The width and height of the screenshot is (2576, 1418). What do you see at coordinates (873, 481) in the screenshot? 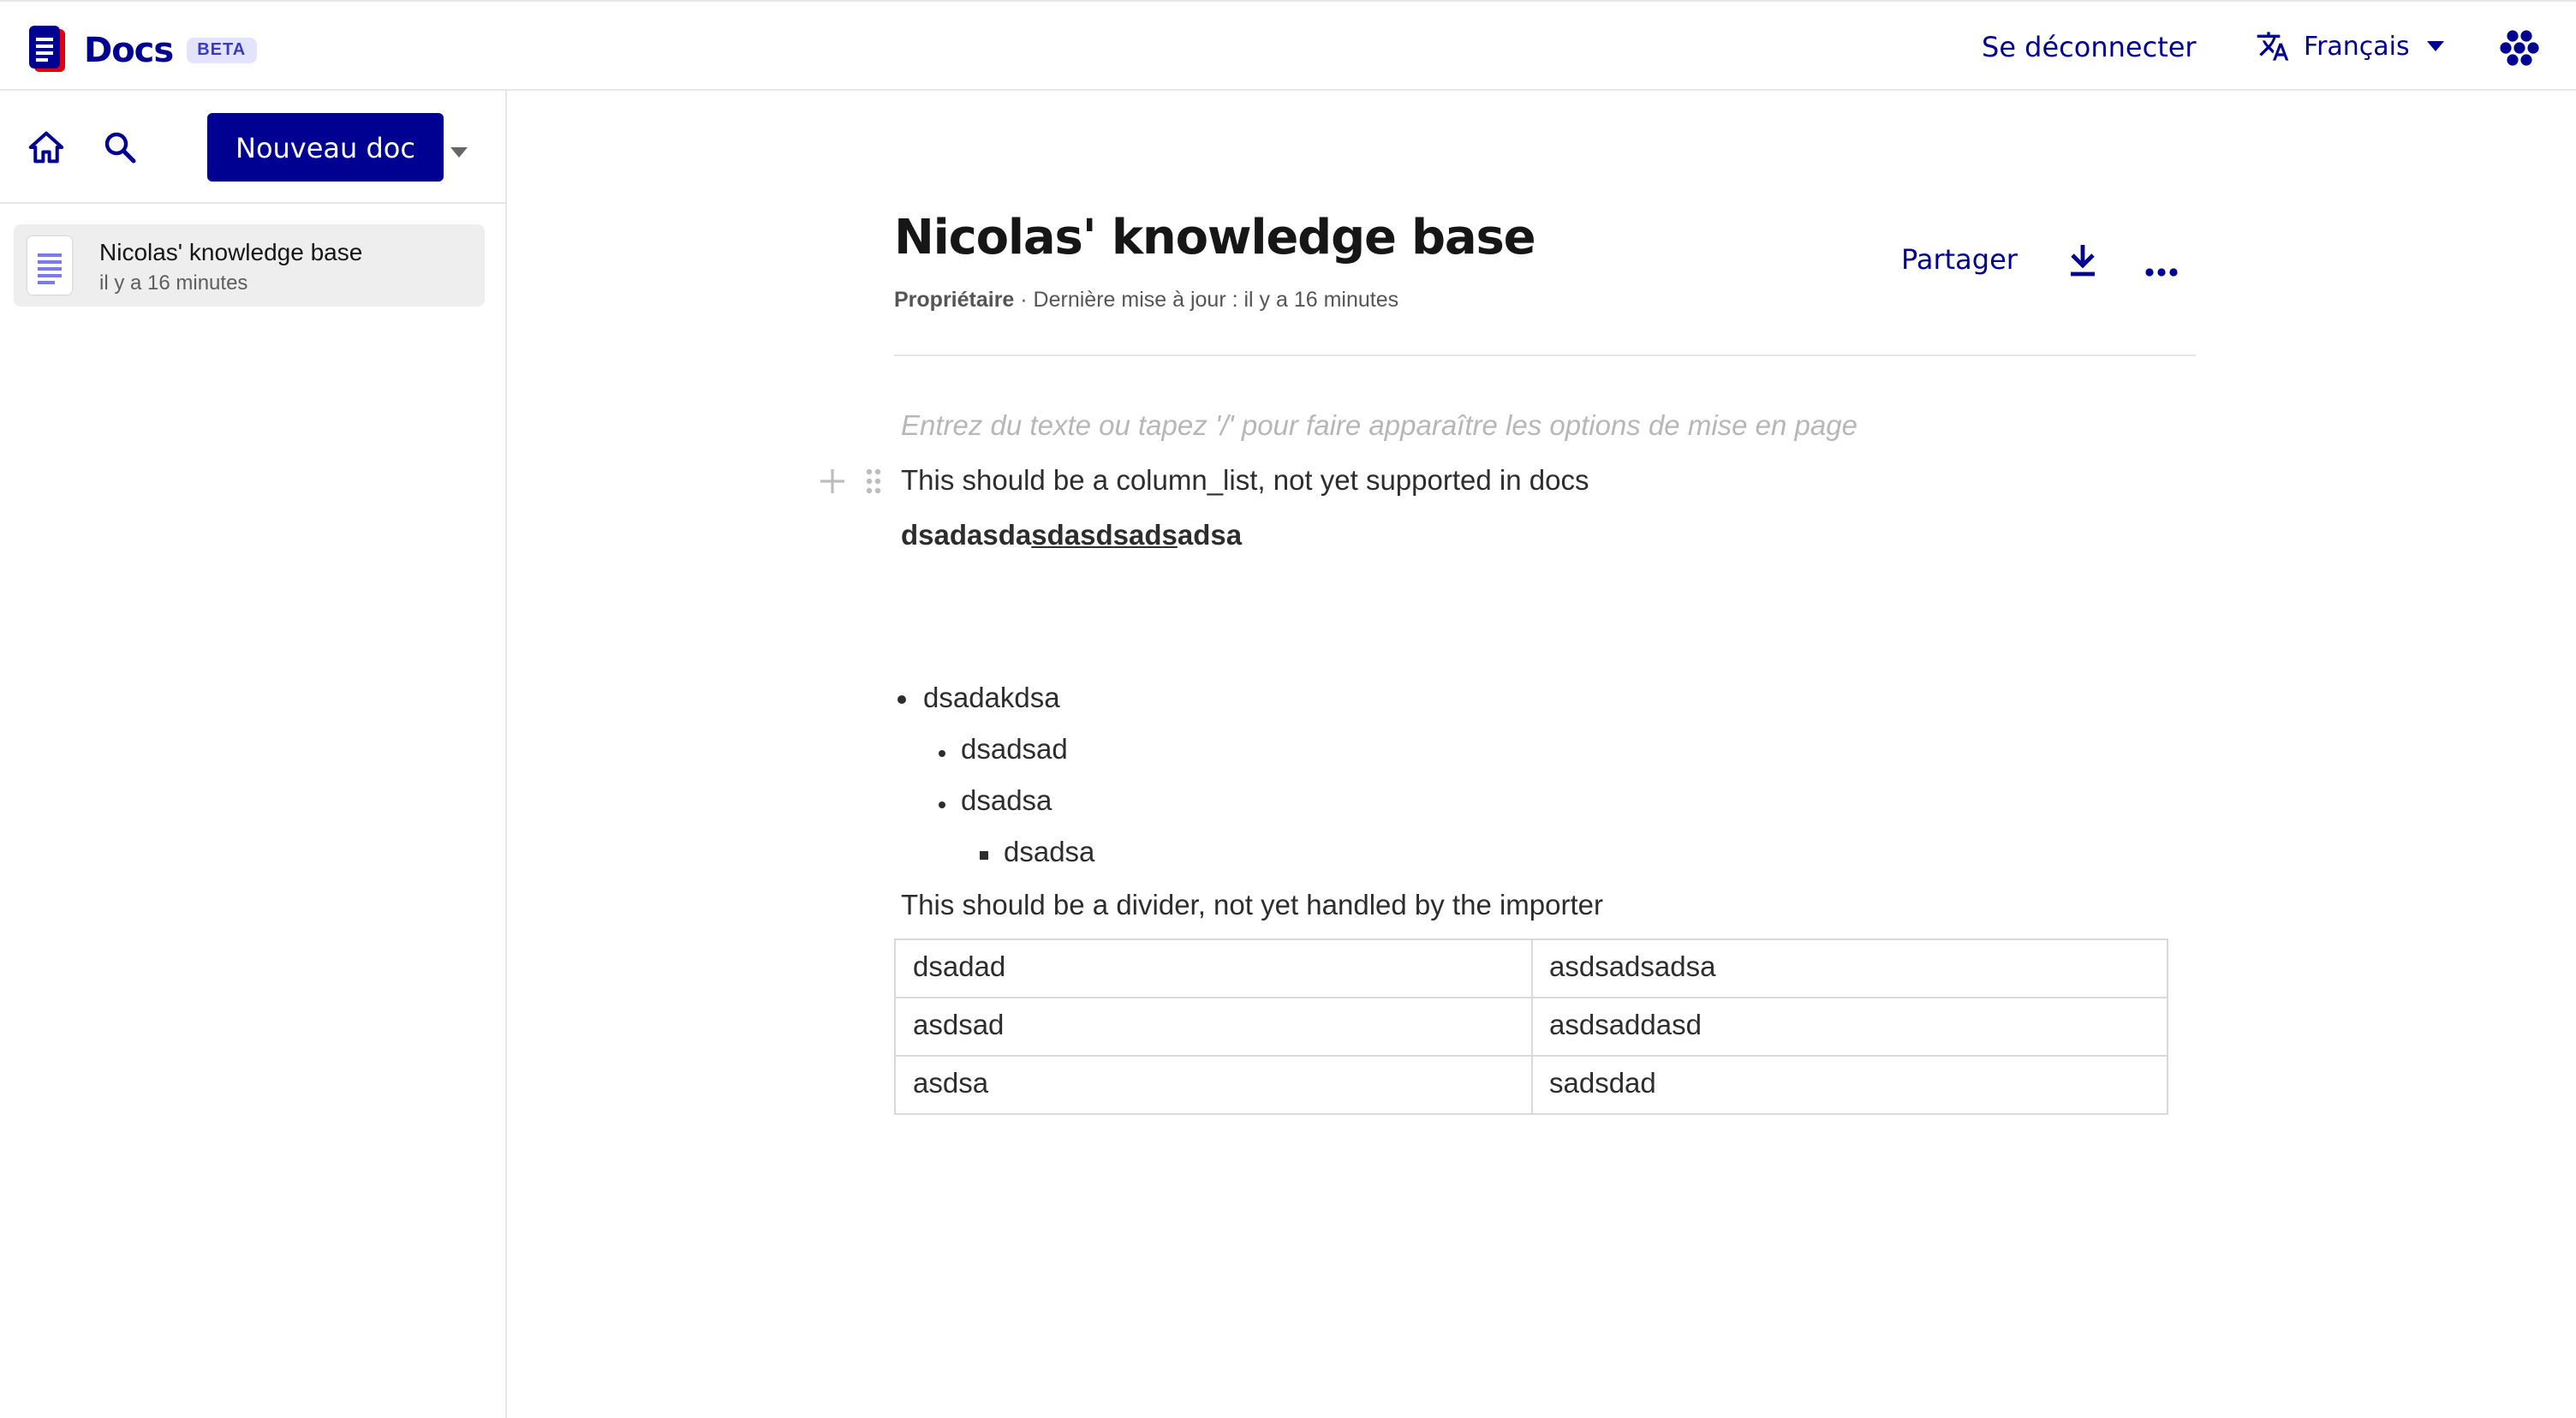
I see `drag-handle-icon` at bounding box center [873, 481].